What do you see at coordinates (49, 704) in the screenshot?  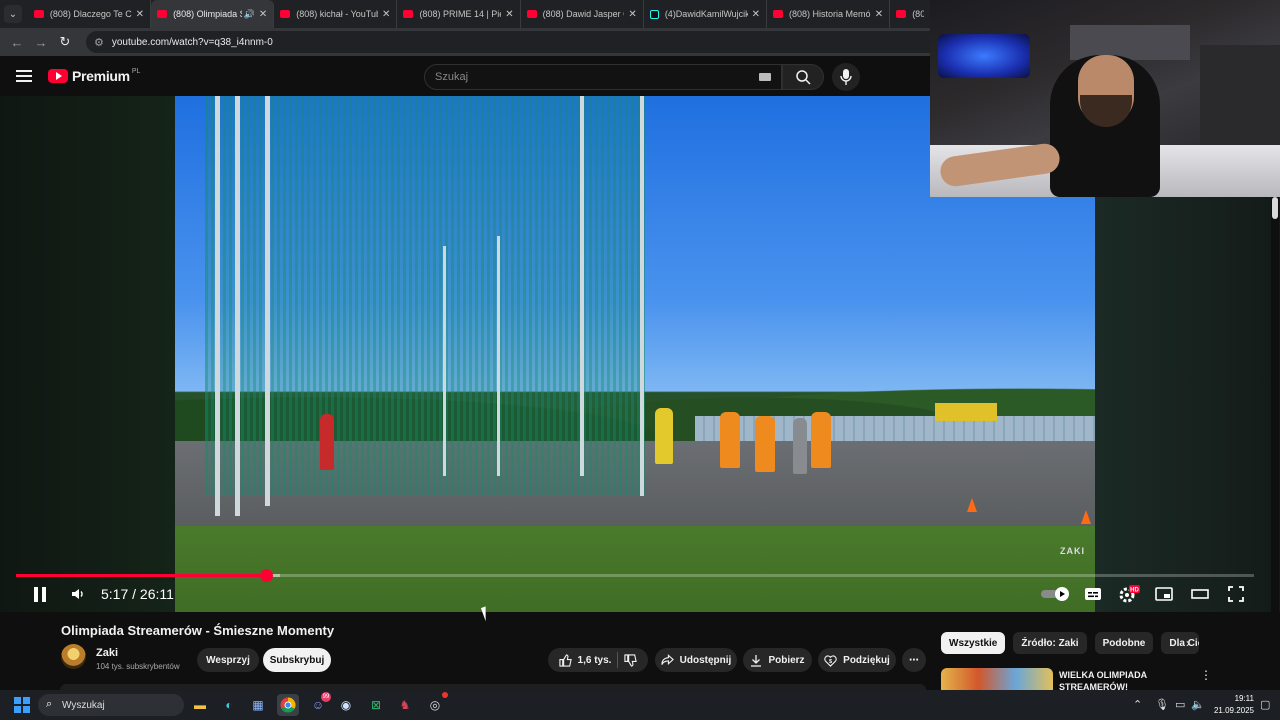 I see `search-icon: ⌕` at bounding box center [49, 704].